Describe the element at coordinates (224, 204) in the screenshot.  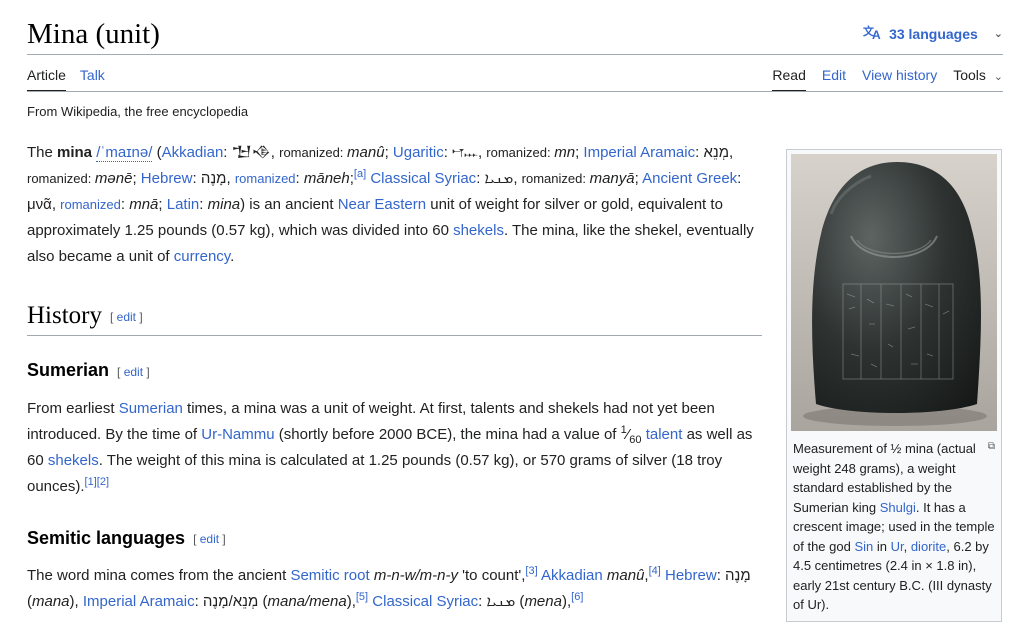
I see `term: mina` at that location.